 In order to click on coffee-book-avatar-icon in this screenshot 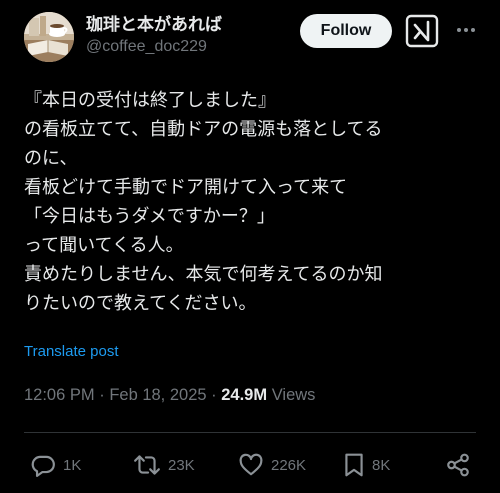, I will do `click(49, 37)`.